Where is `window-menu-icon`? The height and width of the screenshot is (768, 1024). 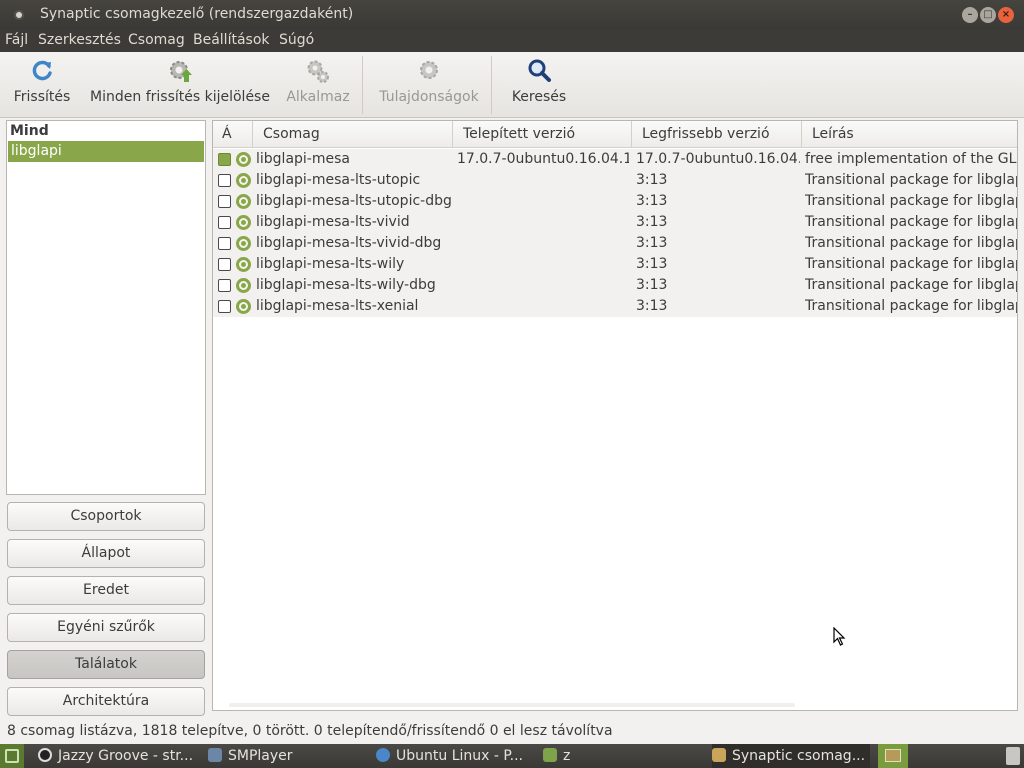 window-menu-icon is located at coordinates (19, 15).